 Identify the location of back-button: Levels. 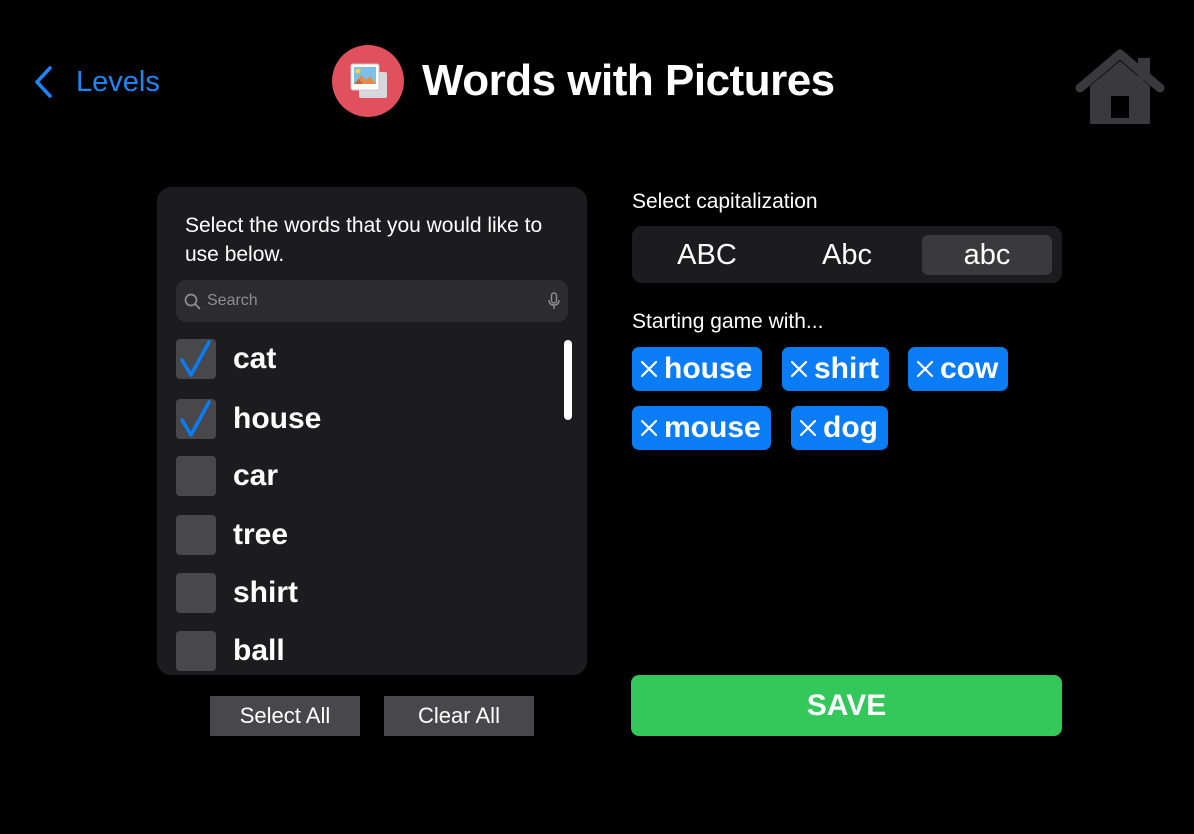
(96, 82).